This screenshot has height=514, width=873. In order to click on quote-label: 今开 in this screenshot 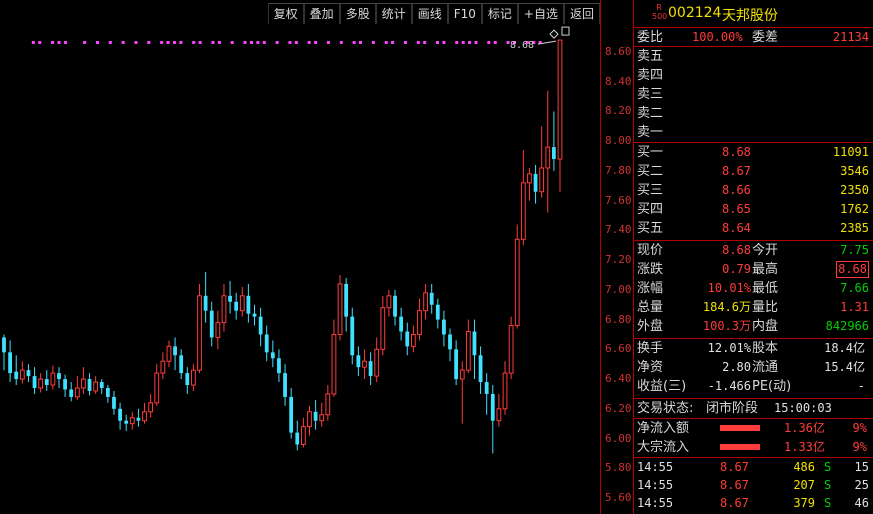, I will do `click(765, 250)`.